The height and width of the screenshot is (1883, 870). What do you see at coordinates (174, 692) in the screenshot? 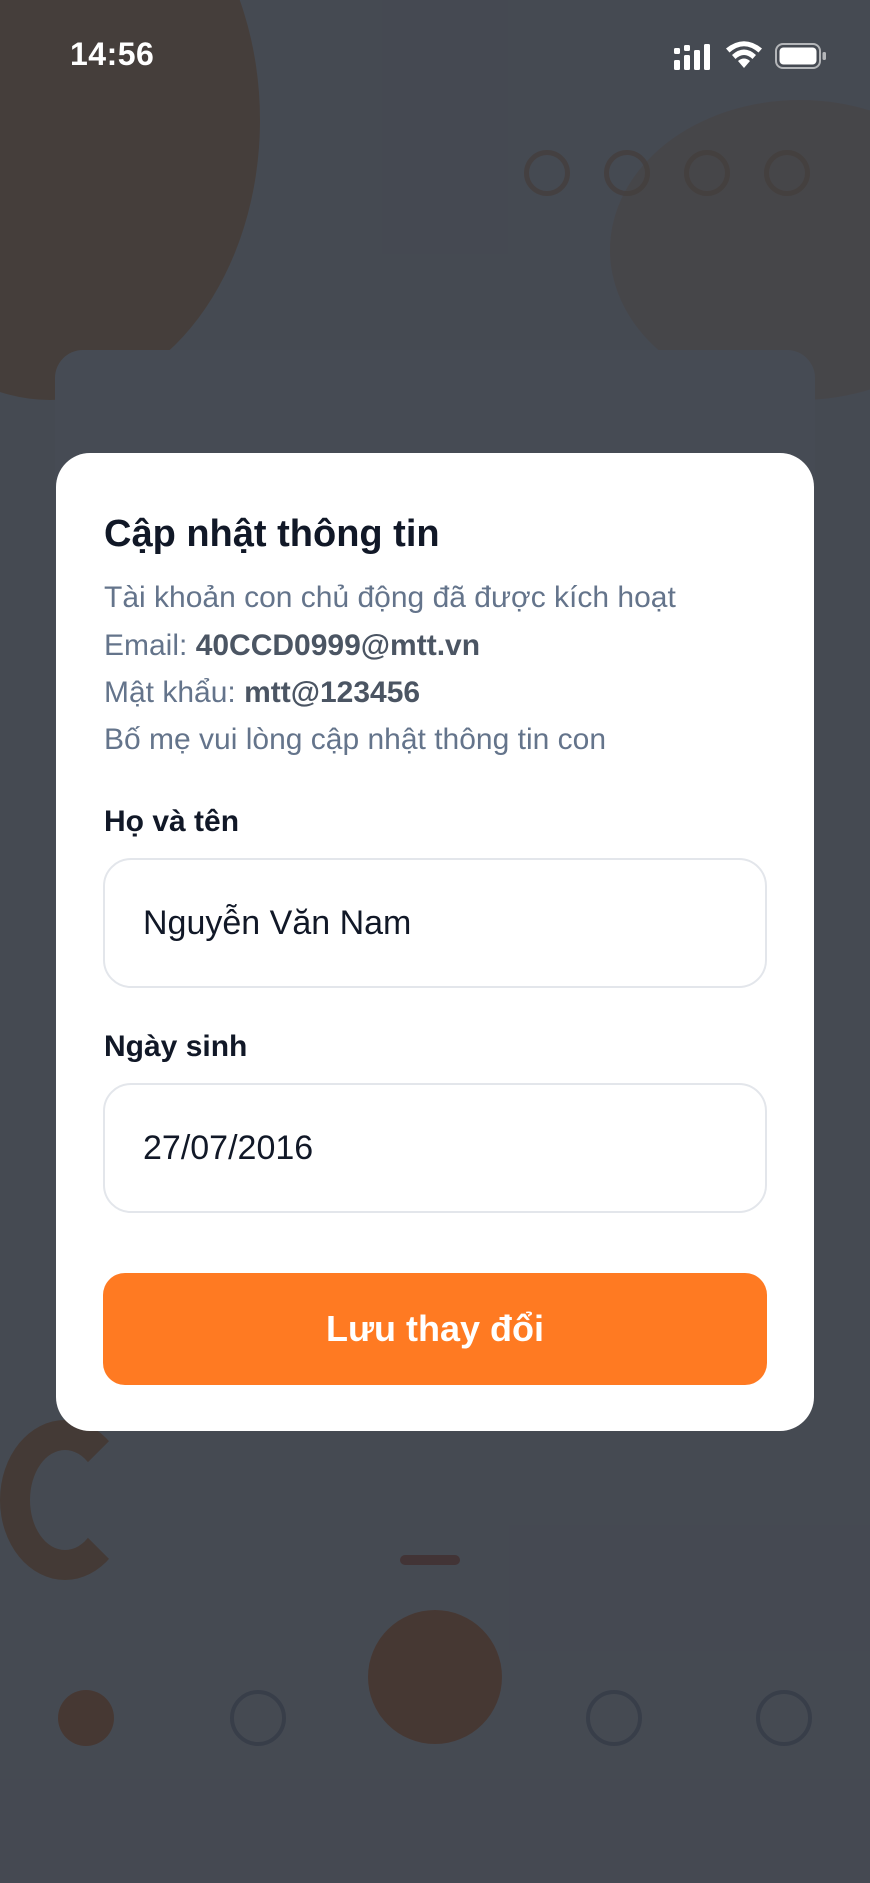
I see `password-label: Mật khẩu:` at bounding box center [174, 692].